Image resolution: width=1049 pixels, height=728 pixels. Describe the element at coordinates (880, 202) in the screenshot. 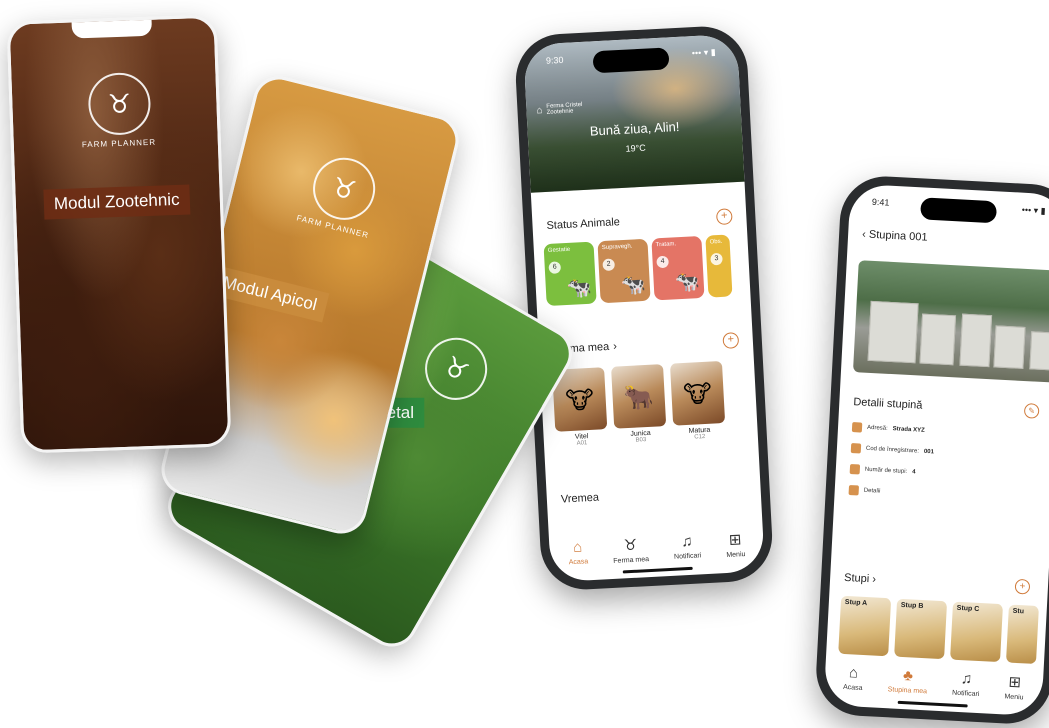

I see `status-time: 9:41` at that location.